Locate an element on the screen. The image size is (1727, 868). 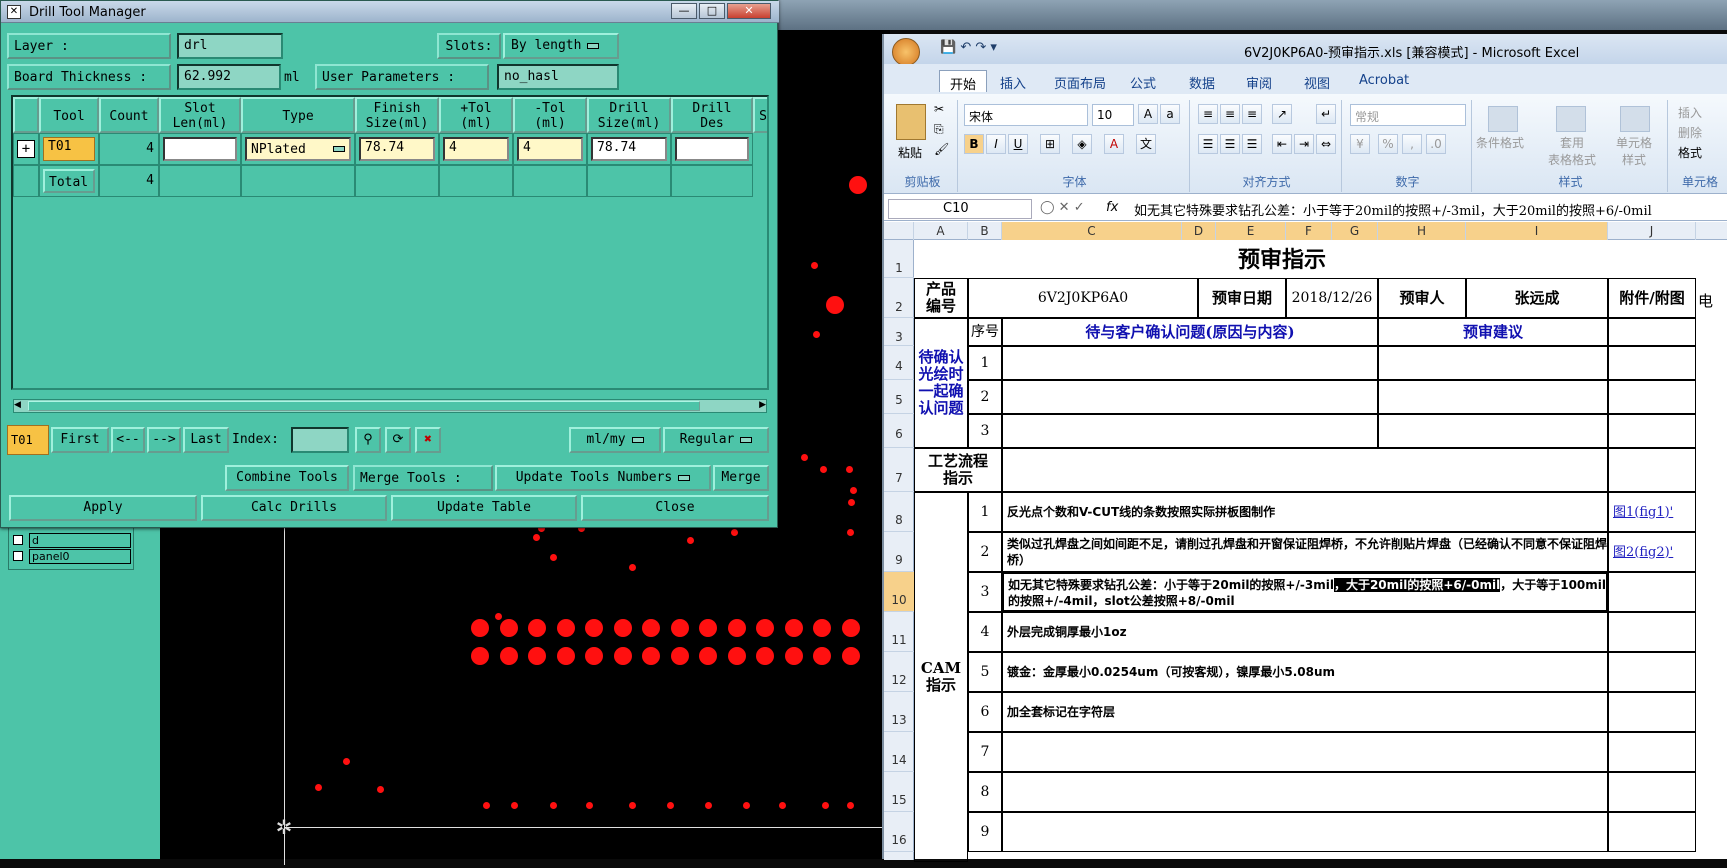
review-date: 2018/12/26 is located at coordinates (1332, 298).